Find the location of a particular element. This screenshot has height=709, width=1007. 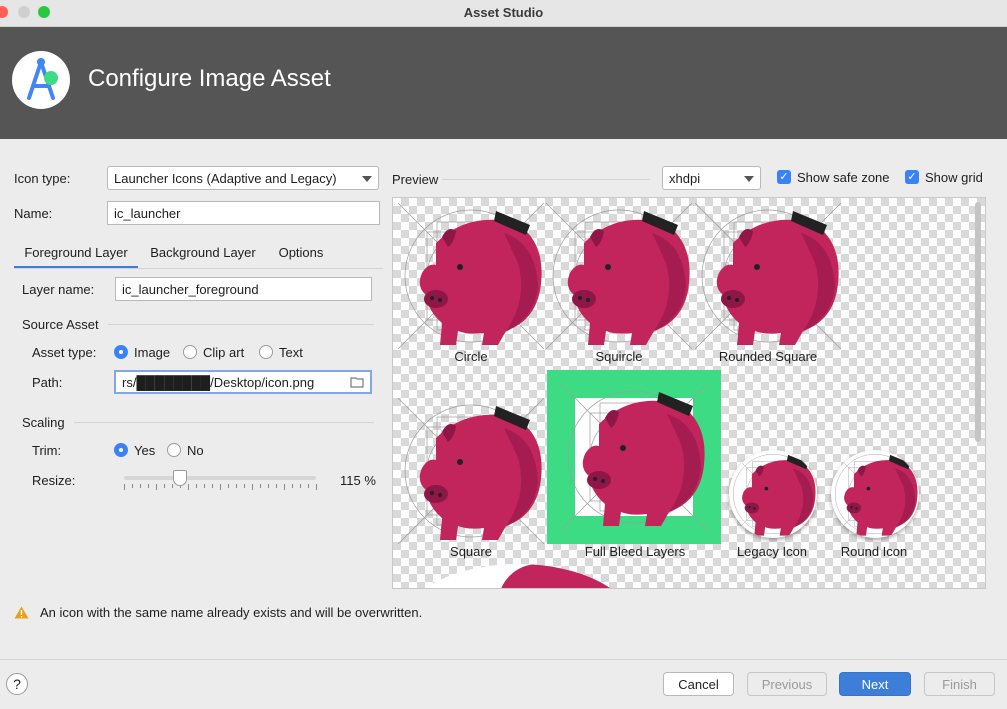

trim-label: Trim: is located at coordinates (47, 450).